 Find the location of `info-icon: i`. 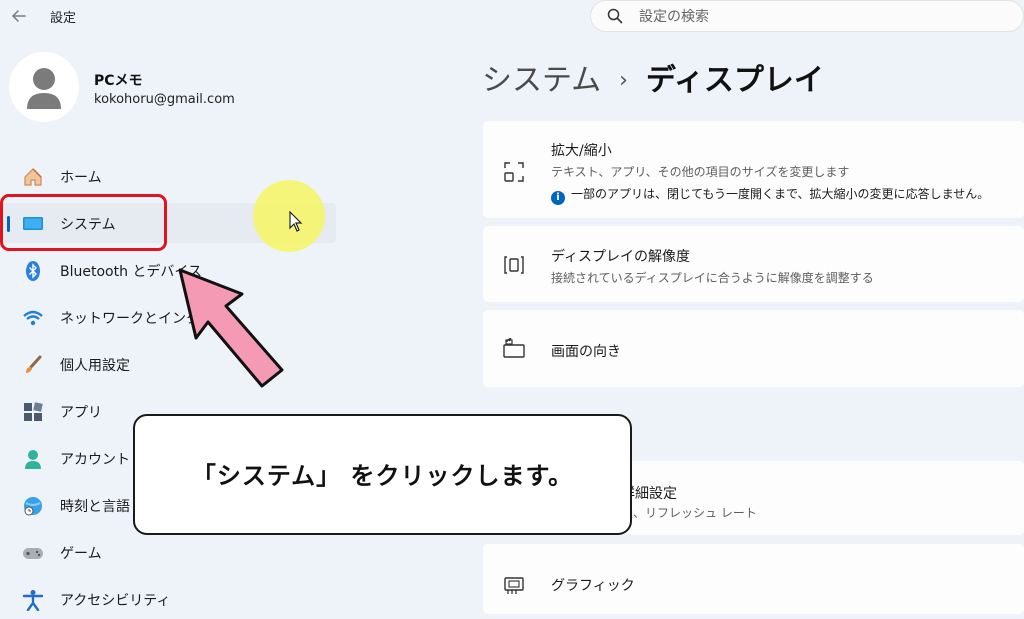

info-icon: i is located at coordinates (558, 198).